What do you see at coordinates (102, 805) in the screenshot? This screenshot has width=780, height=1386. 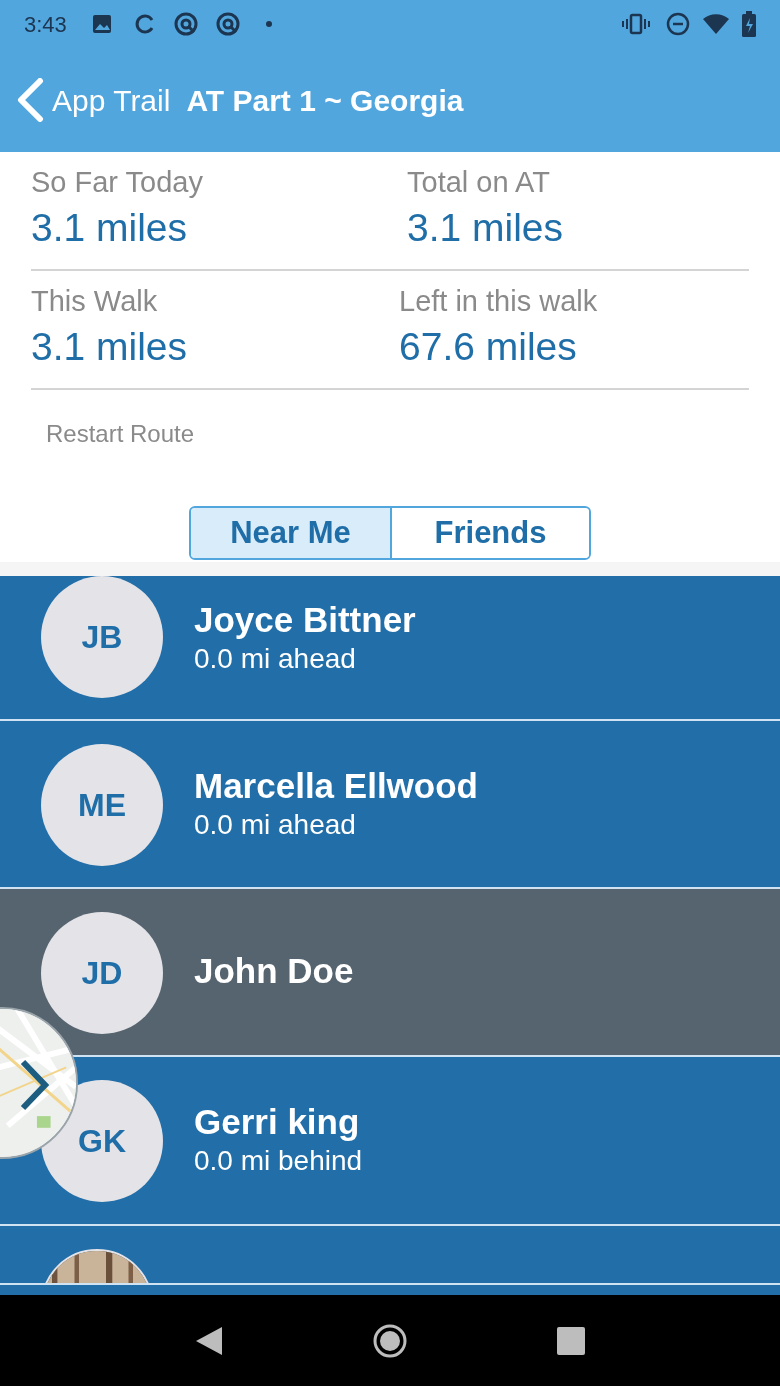 I see `avatar: ME` at bounding box center [102, 805].